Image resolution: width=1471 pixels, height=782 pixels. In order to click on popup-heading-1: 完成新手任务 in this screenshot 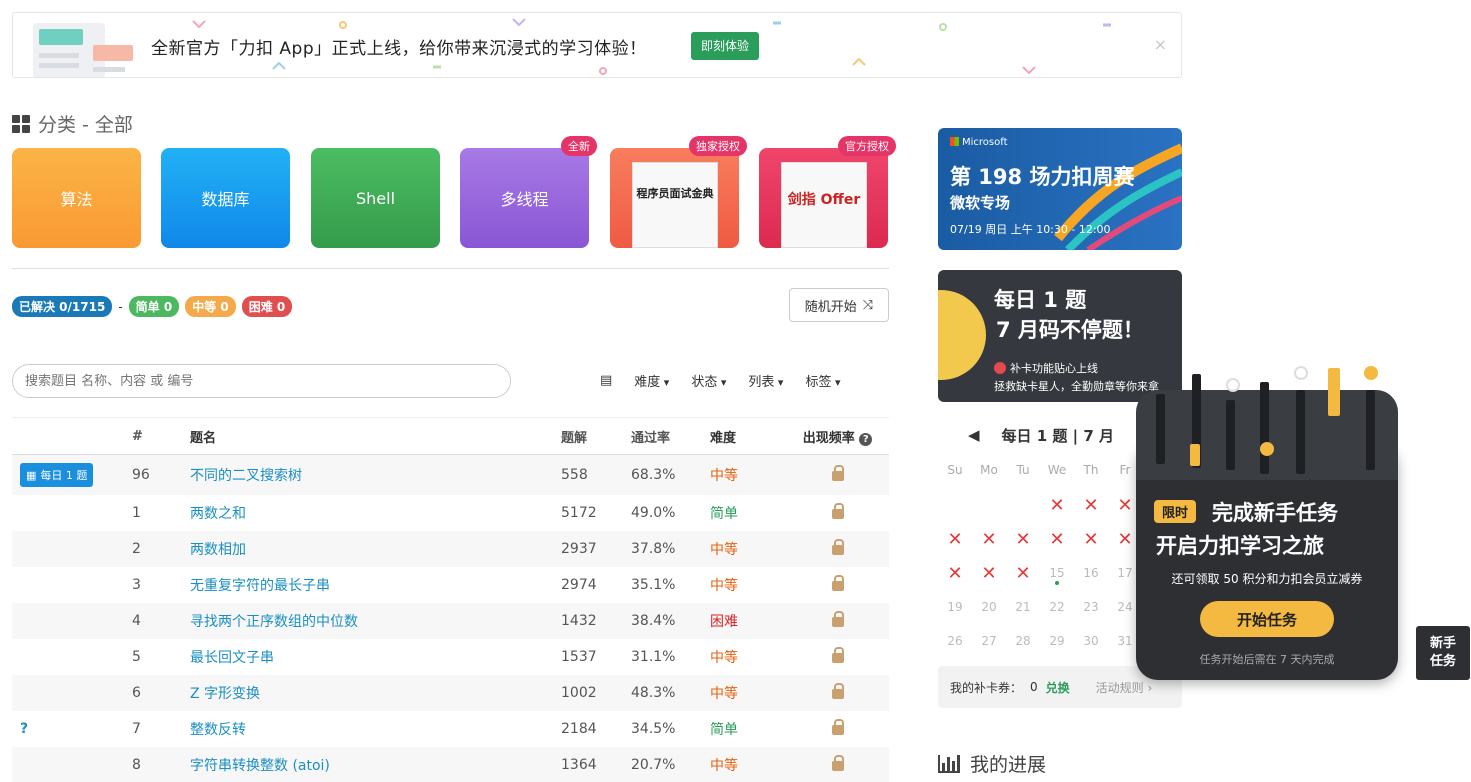, I will do `click(1275, 513)`.